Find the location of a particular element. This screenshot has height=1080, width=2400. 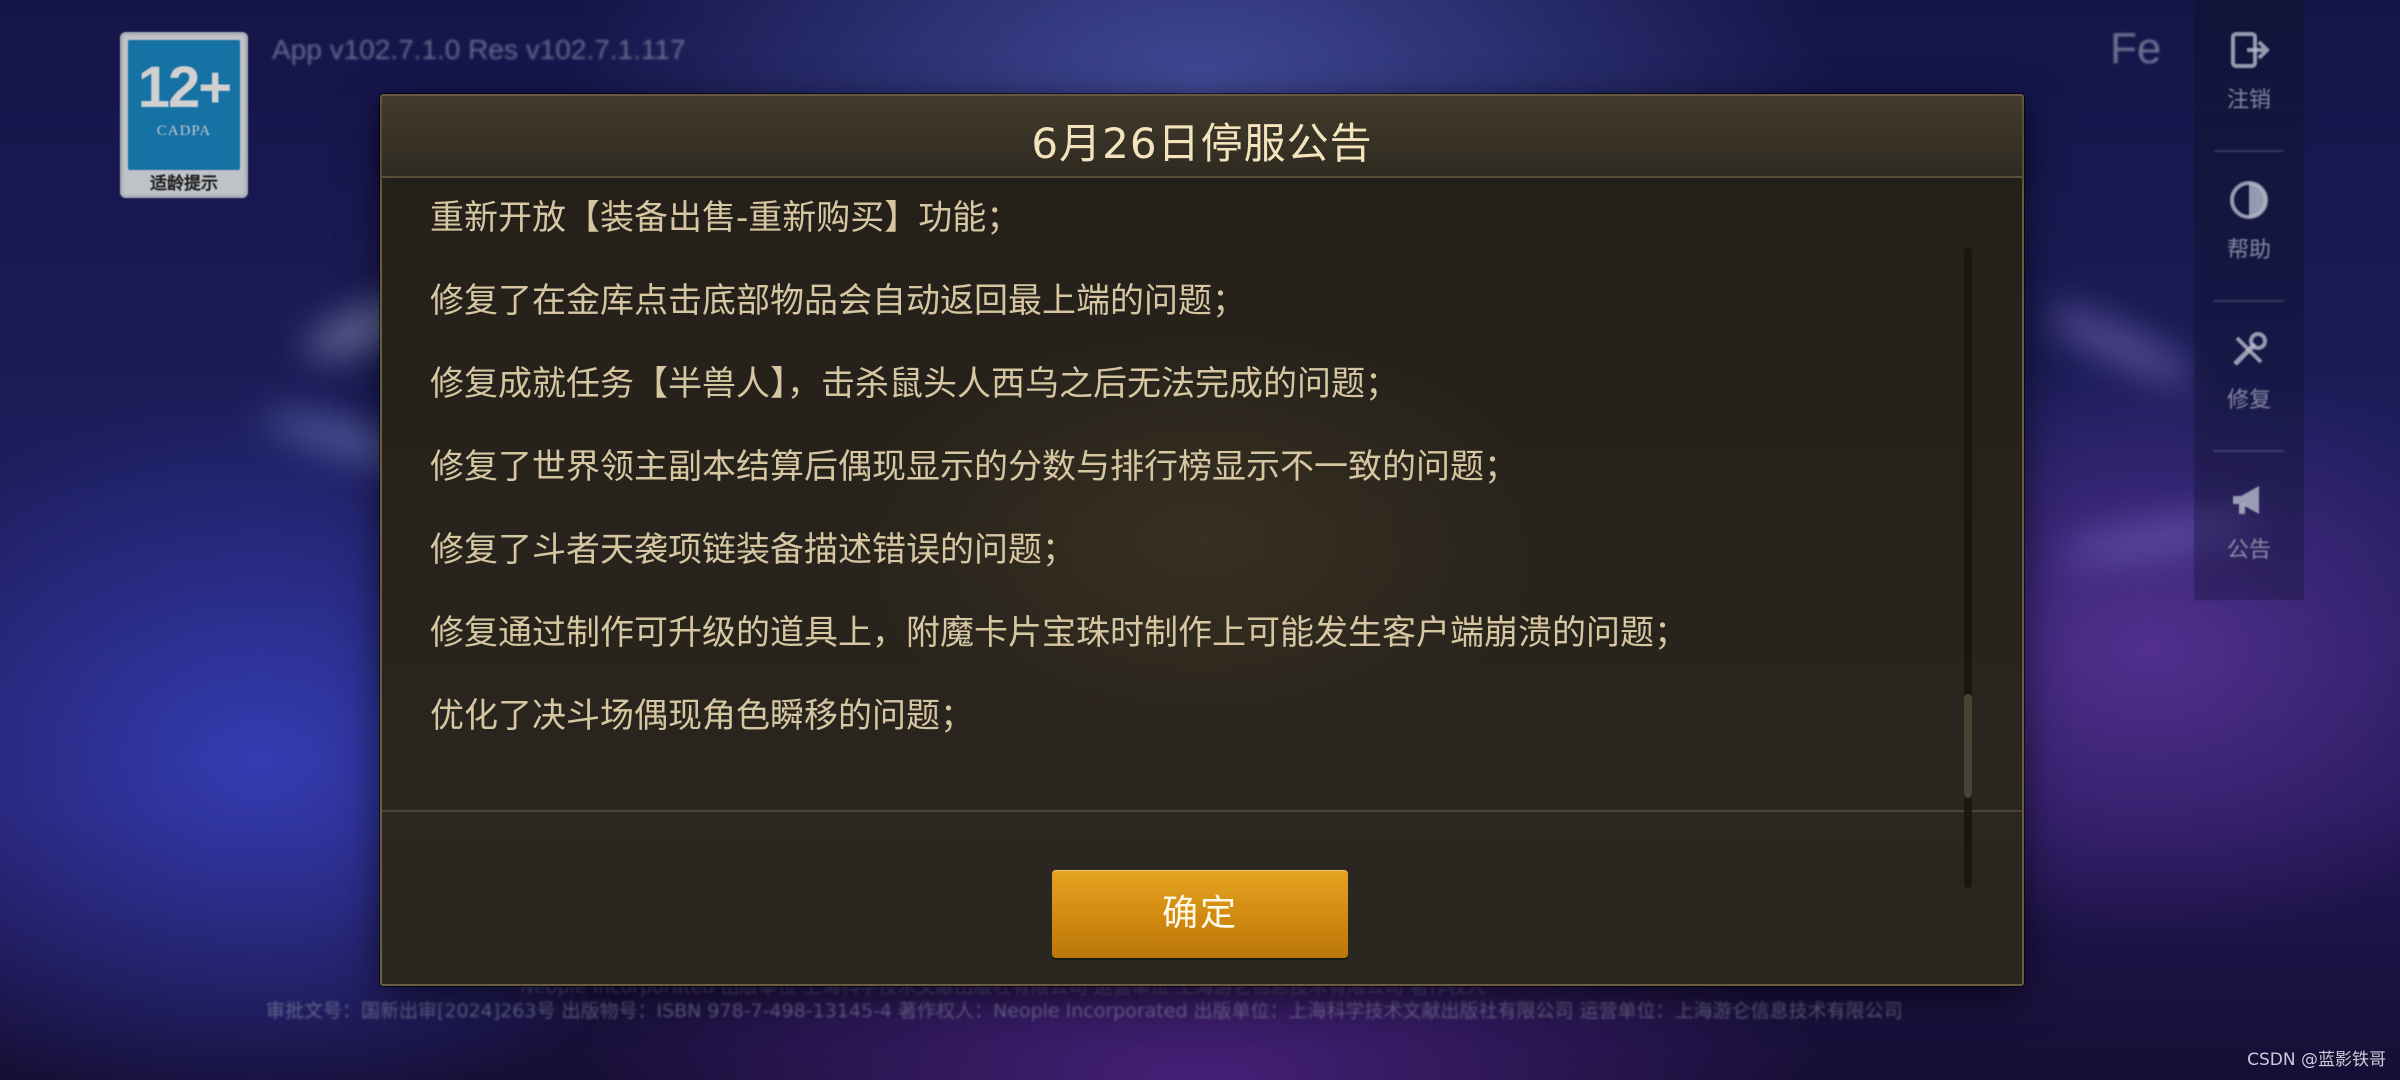

dialog-header: 6月26日停服公告 is located at coordinates (1202, 137).